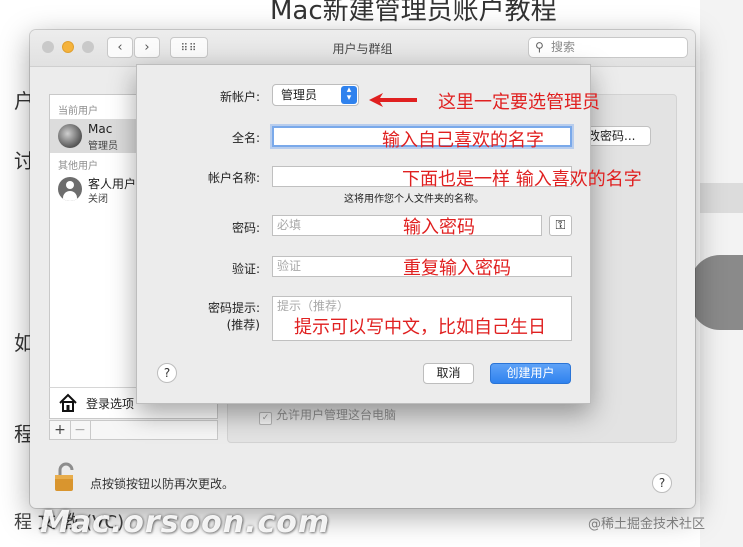 Image resolution: width=743 pixels, height=547 pixels. Describe the element at coordinates (563, 47) in the screenshot. I see `search-placeholder: 搜索` at that location.